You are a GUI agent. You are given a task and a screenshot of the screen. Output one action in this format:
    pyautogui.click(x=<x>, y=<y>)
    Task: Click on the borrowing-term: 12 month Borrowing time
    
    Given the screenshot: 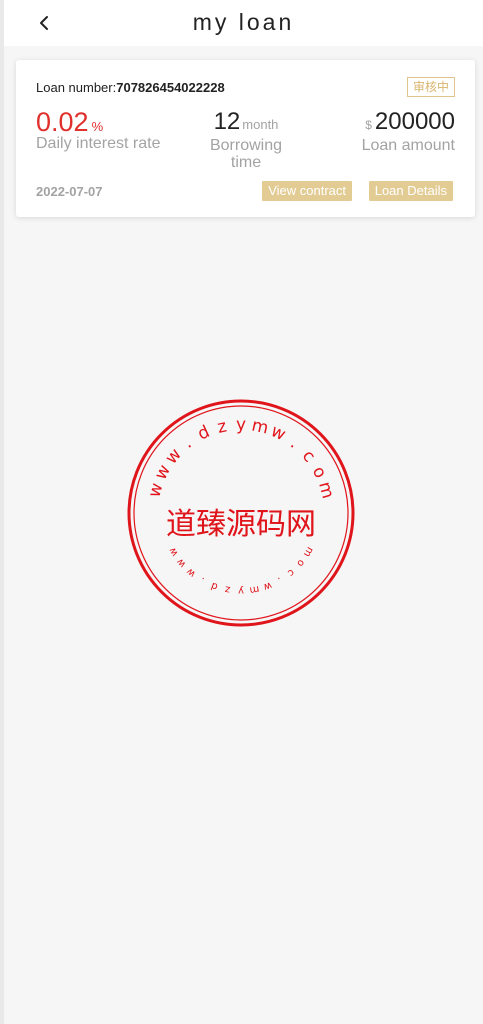 What is the action you would take?
    pyautogui.click(x=246, y=139)
    